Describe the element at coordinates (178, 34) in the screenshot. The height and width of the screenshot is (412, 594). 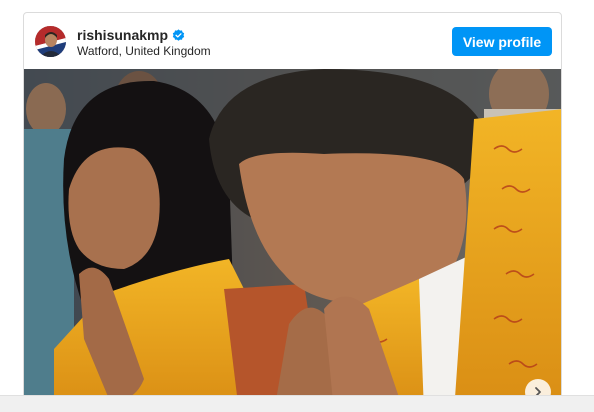
I see `verified-badge-icon` at that location.